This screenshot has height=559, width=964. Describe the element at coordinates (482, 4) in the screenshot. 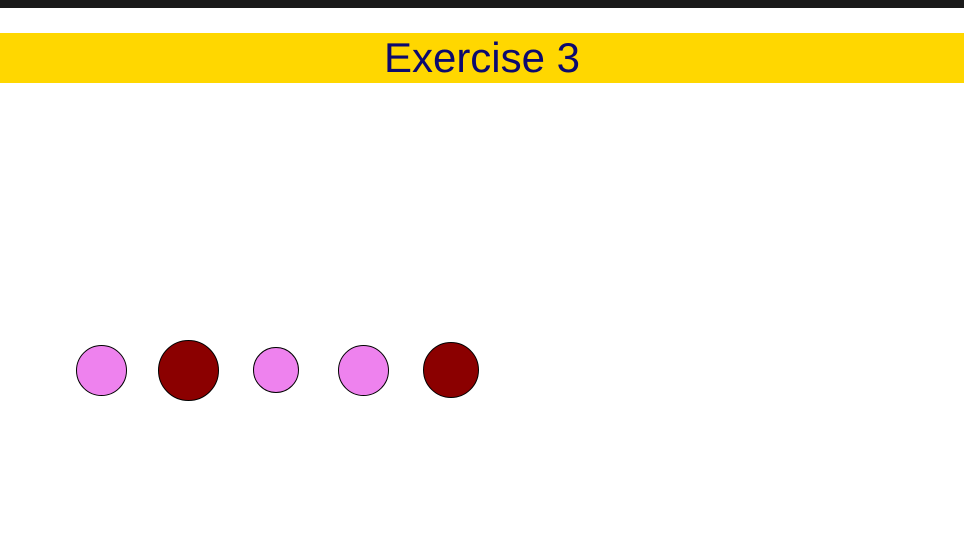

I see `top-bar` at that location.